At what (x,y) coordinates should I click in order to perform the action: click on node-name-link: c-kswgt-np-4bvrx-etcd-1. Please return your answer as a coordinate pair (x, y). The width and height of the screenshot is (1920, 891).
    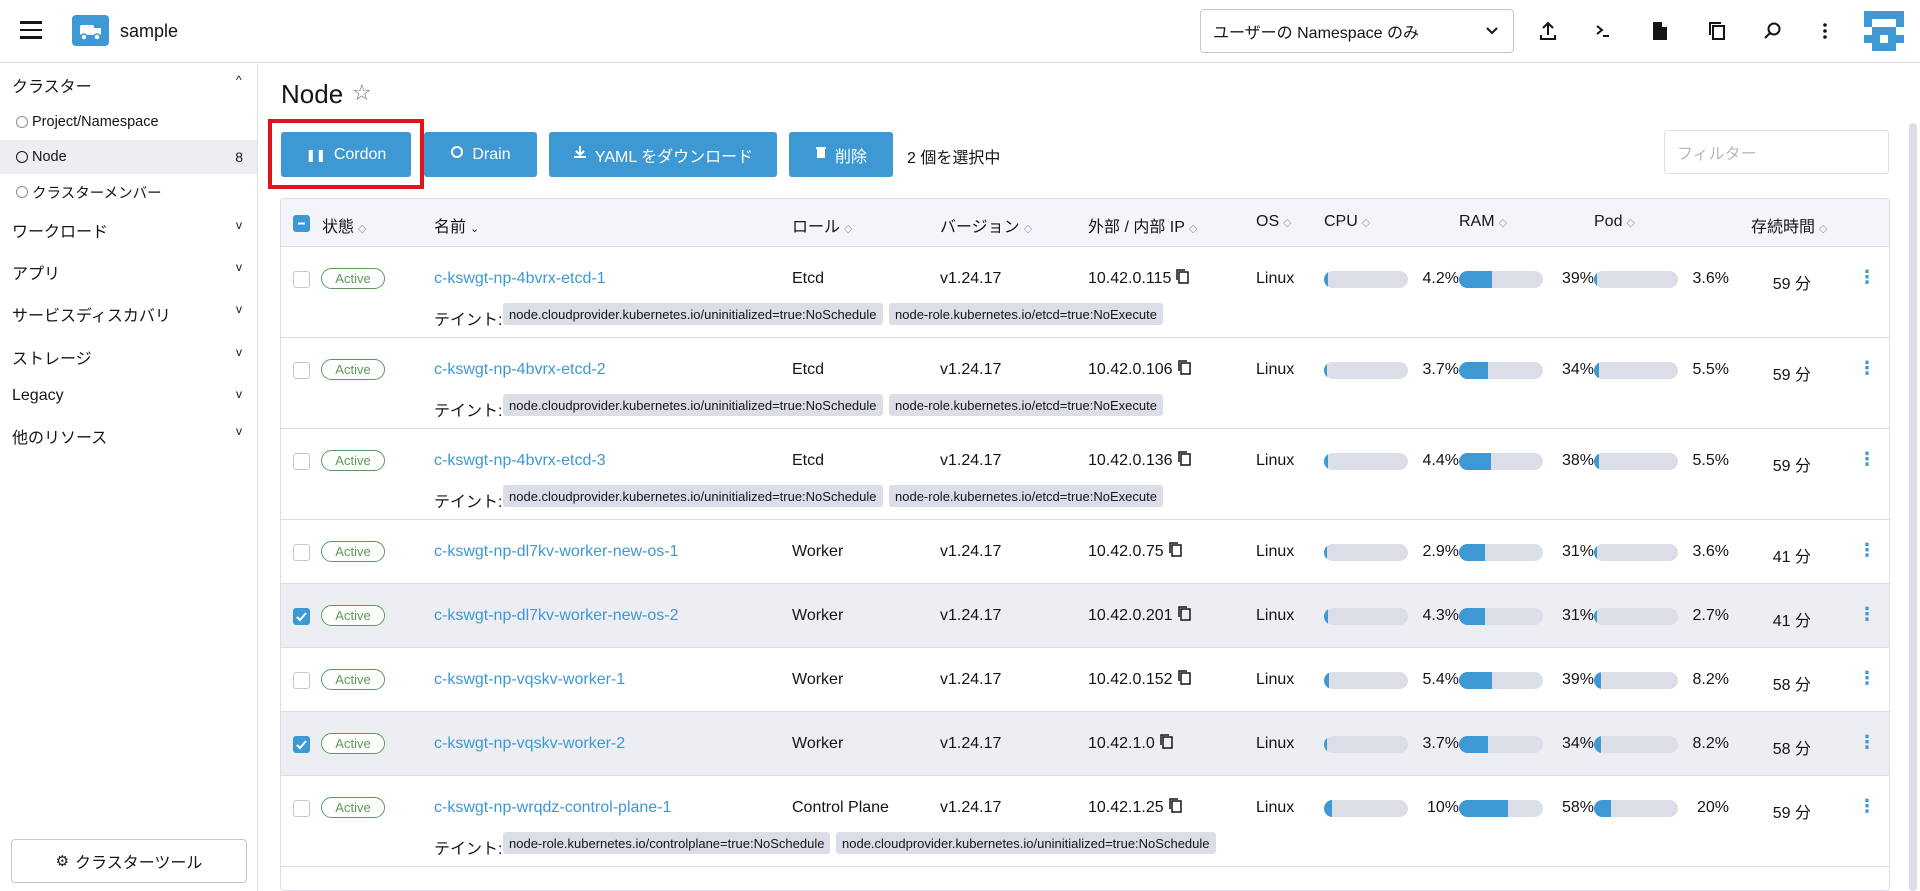
    Looking at the image, I should click on (520, 279).